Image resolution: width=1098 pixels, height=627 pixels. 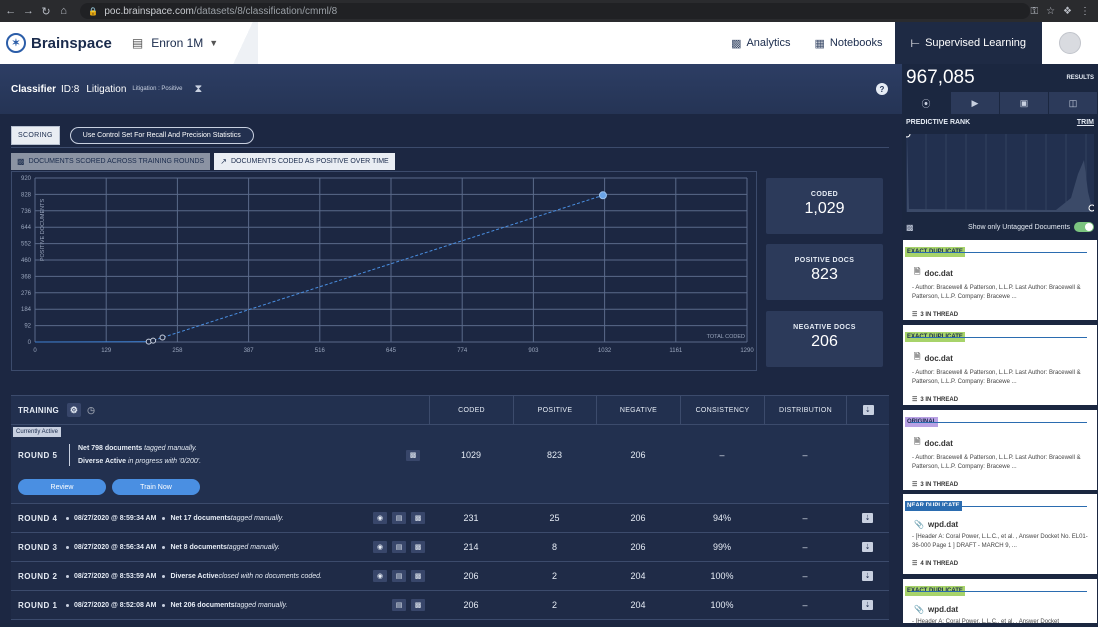 I want to click on train-now-button: Train Now, so click(x=156, y=487).